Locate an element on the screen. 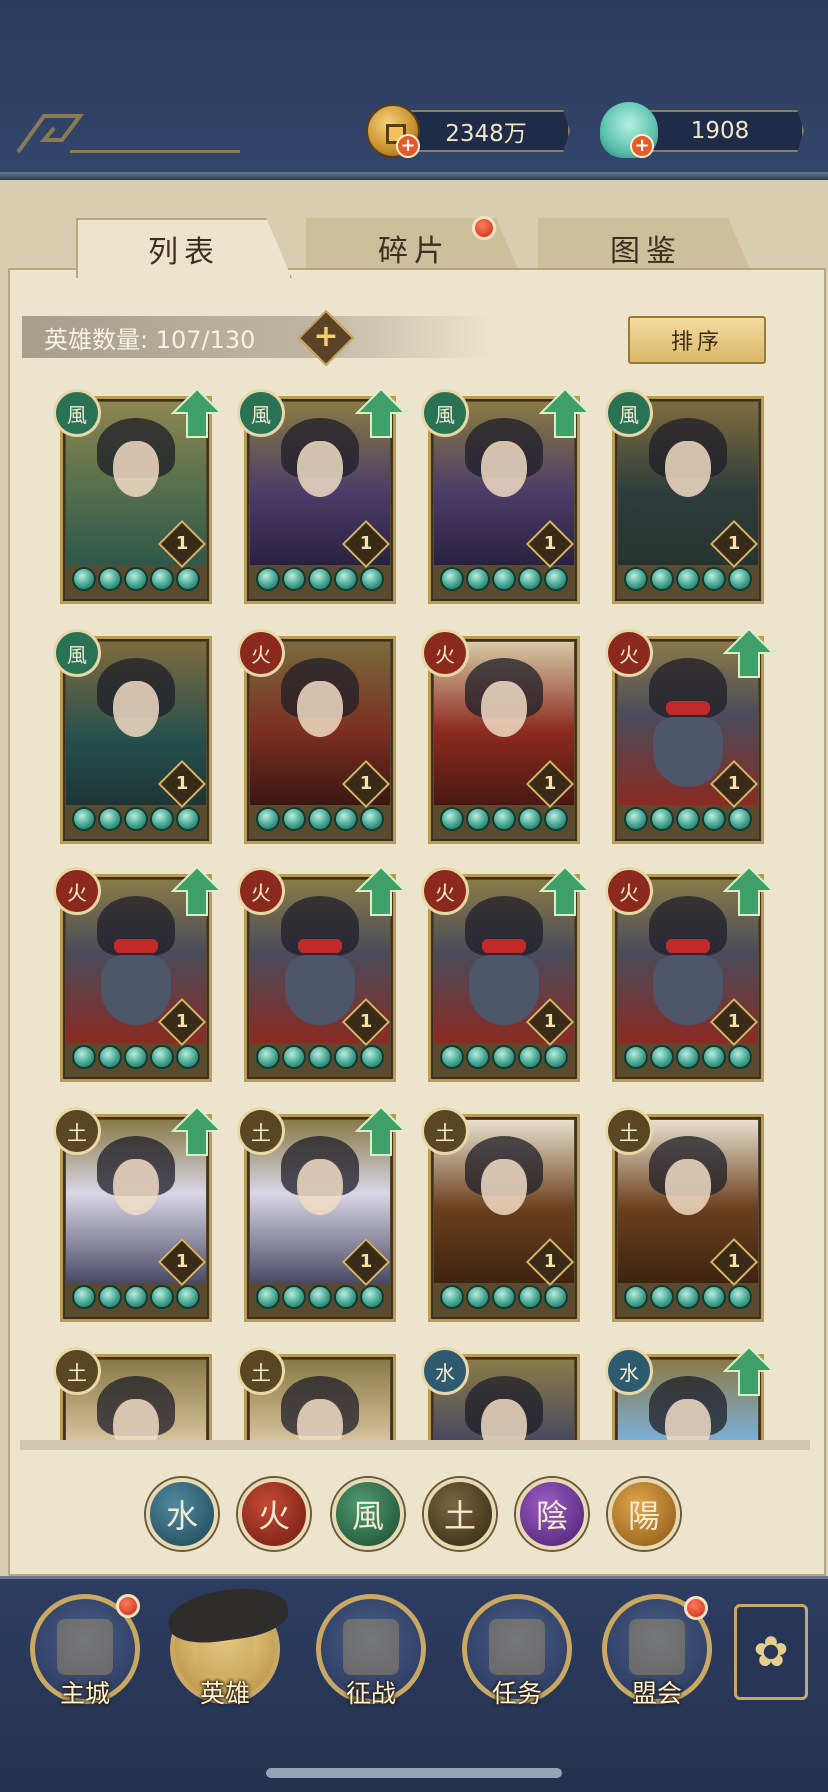 Image resolution: width=828 pixels, height=1792 pixels. gem-currency: 1908 + is located at coordinates (703, 130).